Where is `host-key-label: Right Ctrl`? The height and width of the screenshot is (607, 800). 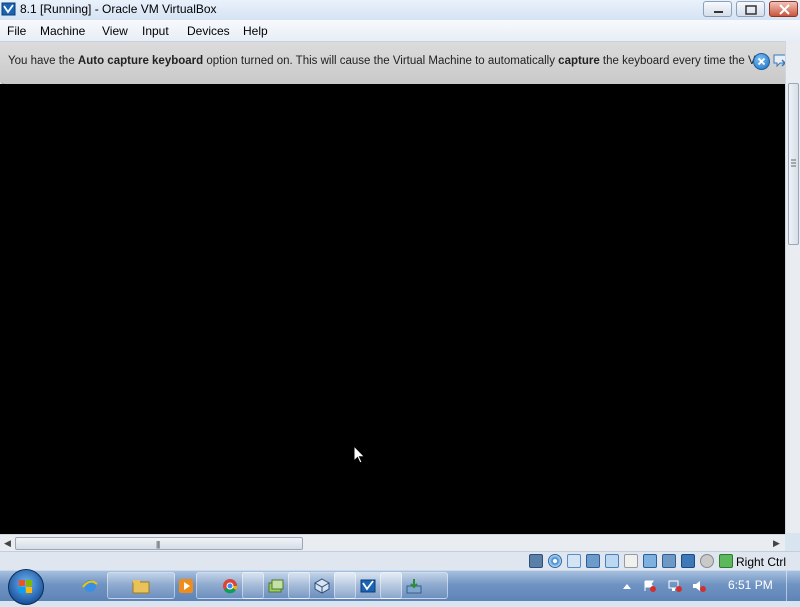 host-key-label: Right Ctrl is located at coordinates (761, 562).